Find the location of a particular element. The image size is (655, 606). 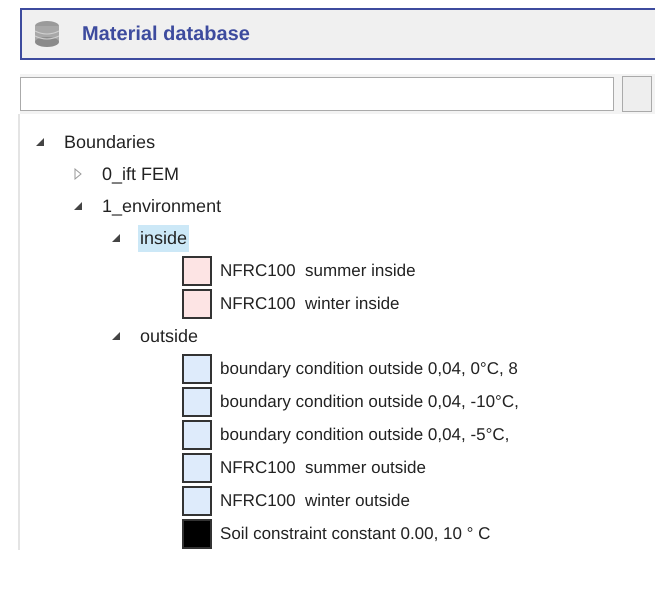

material-label: NFRC100 winter outside is located at coordinates (315, 501).